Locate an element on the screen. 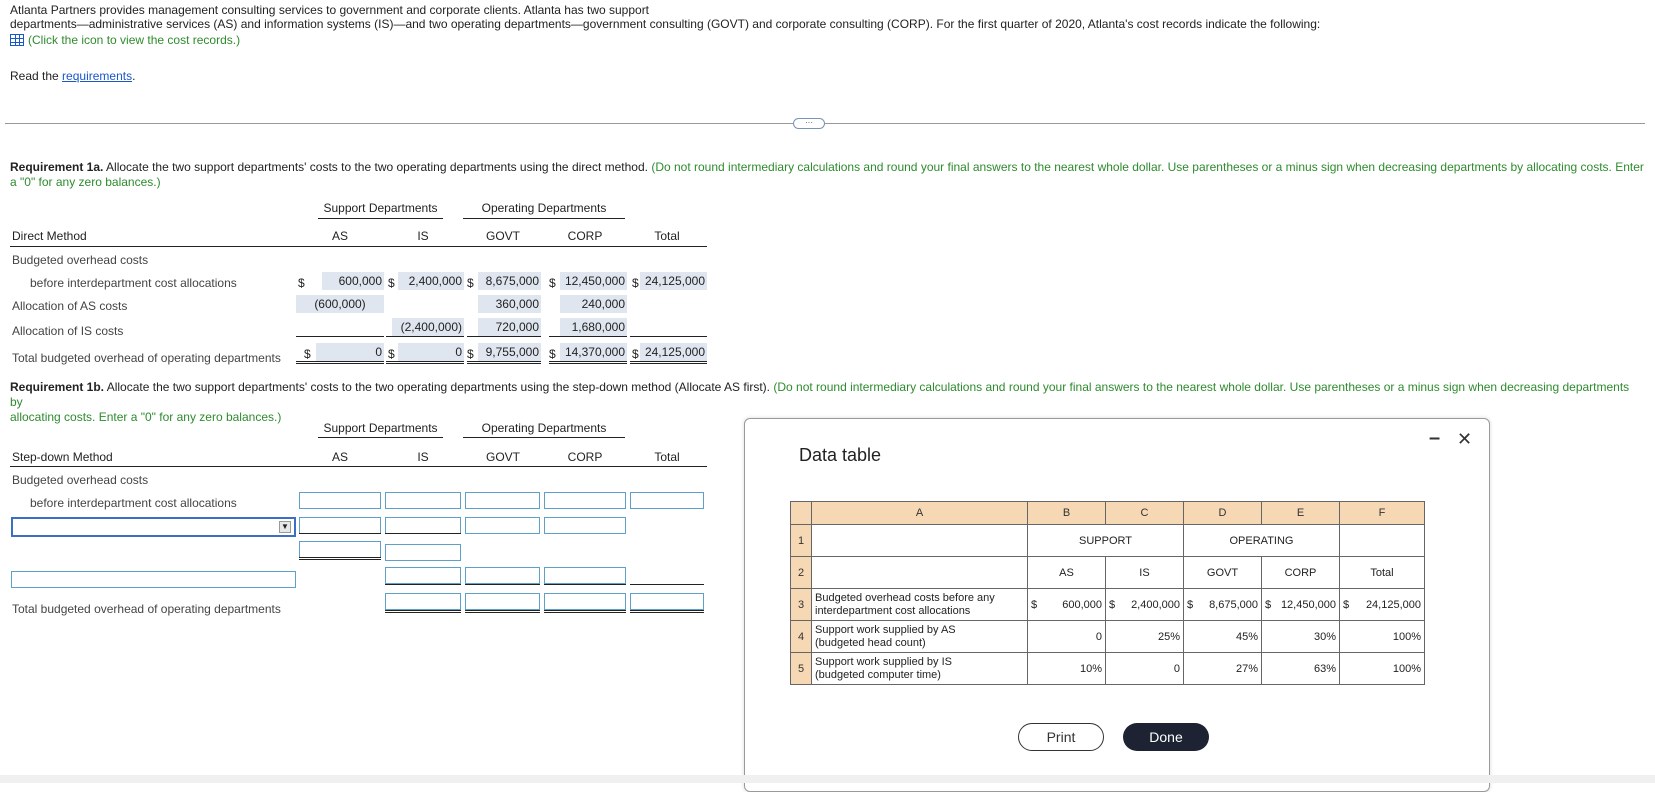  row-budgeted: Budgeted overhead costs is located at coordinates (80, 480).